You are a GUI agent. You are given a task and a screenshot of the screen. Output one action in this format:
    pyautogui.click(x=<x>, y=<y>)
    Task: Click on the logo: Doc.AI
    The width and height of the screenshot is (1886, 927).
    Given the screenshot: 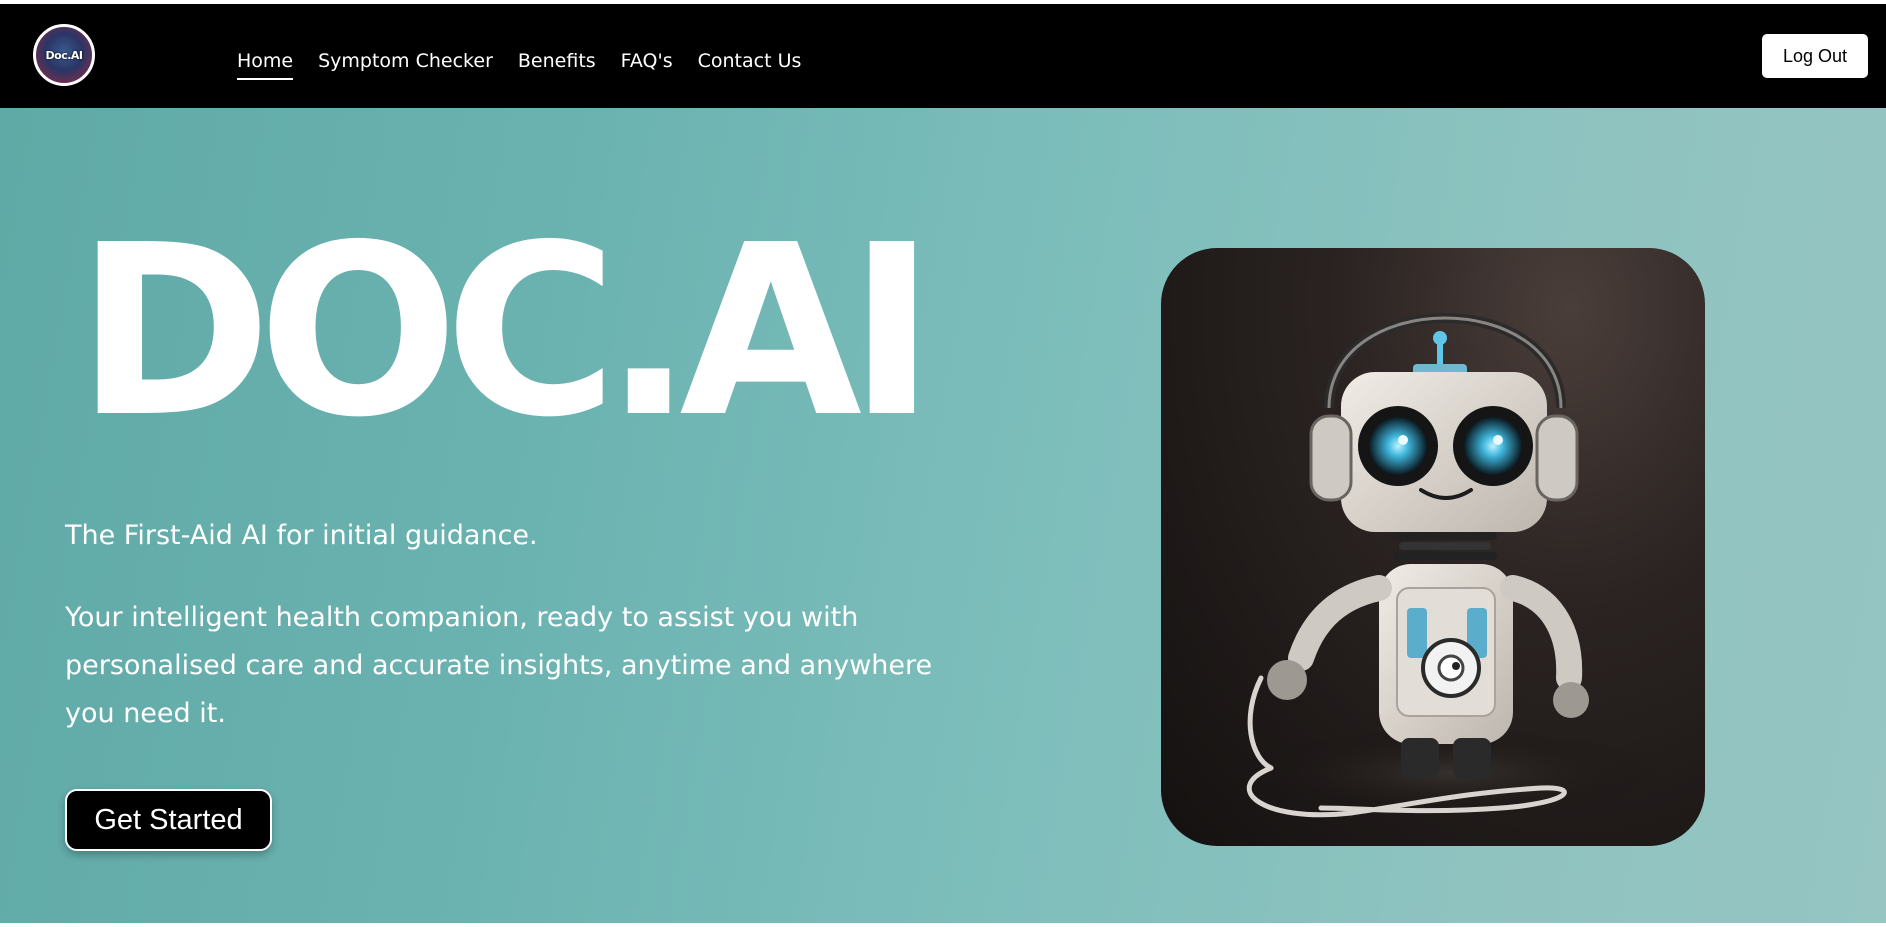 What is the action you would take?
    pyautogui.click(x=64, y=55)
    